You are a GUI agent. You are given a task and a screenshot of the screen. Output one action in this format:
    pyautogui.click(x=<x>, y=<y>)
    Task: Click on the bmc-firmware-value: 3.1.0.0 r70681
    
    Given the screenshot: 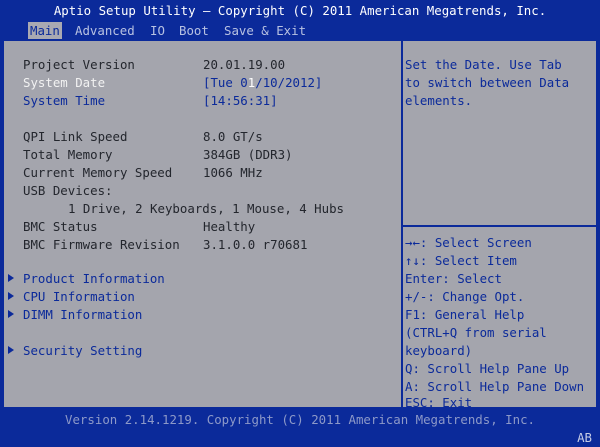 What is the action you would take?
    pyautogui.click(x=255, y=244)
    